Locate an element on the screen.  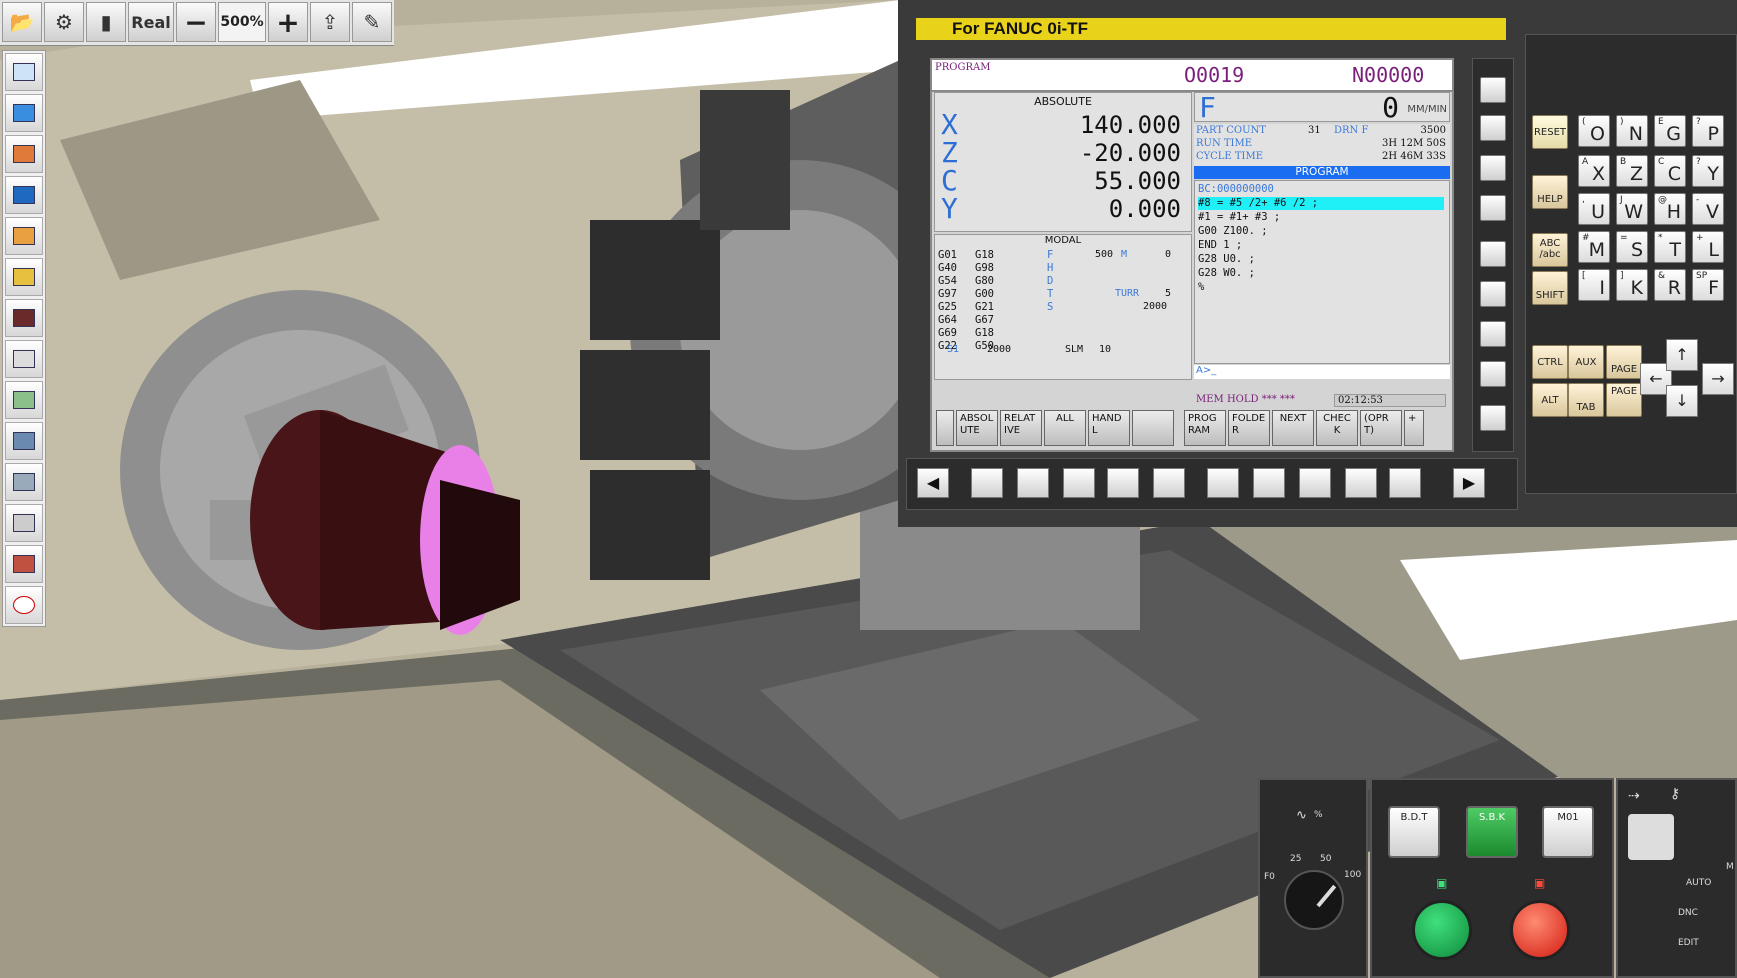
softkey-all: ALL is located at coordinates (1065, 428).